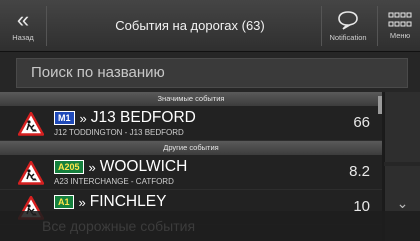 This screenshot has width=420, height=241. What do you see at coordinates (361, 122) in the screenshot?
I see `event-distance: 66` at bounding box center [361, 122].